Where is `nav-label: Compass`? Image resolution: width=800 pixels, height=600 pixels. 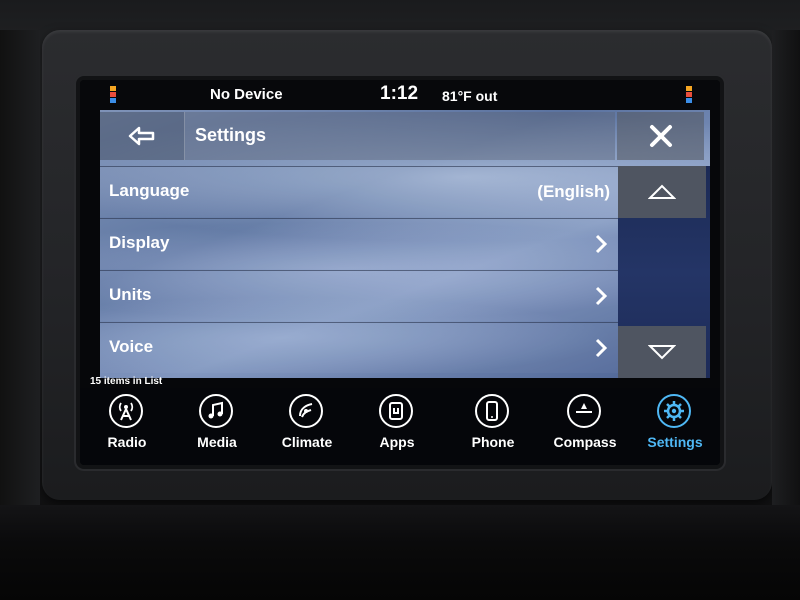 nav-label: Compass is located at coordinates (585, 442).